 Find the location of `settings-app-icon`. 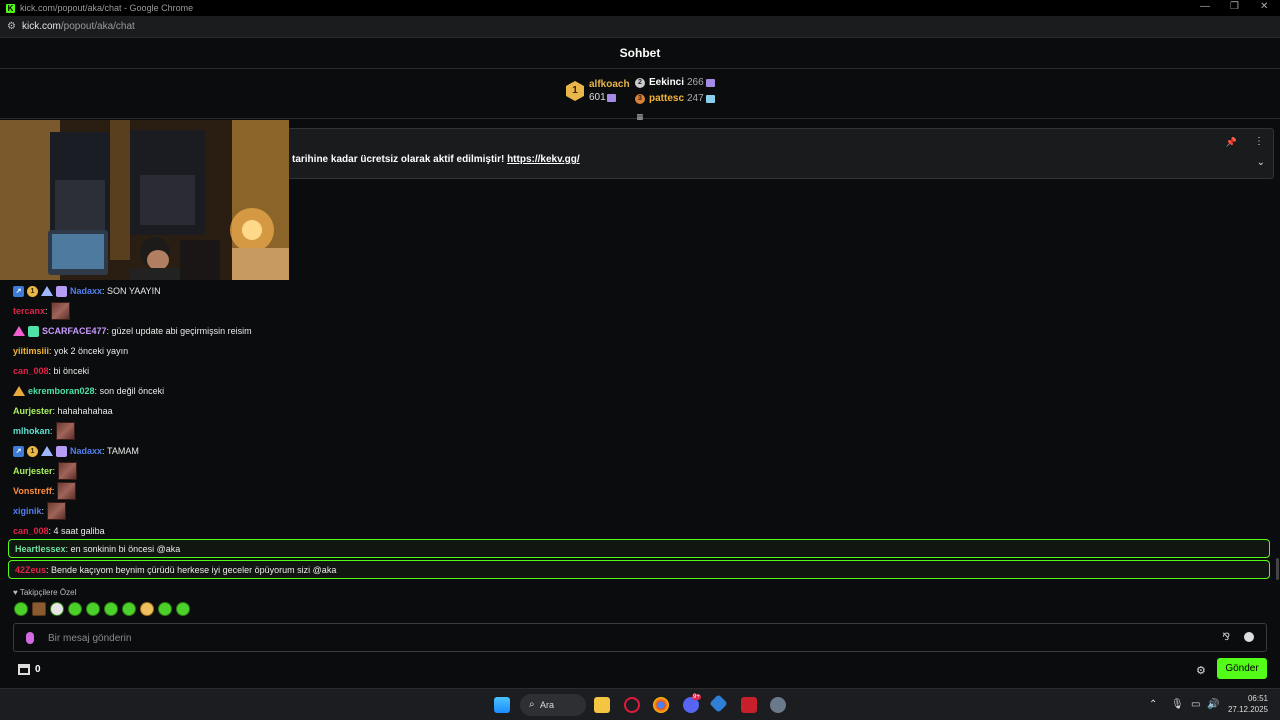

settings-app-icon is located at coordinates (778, 705).